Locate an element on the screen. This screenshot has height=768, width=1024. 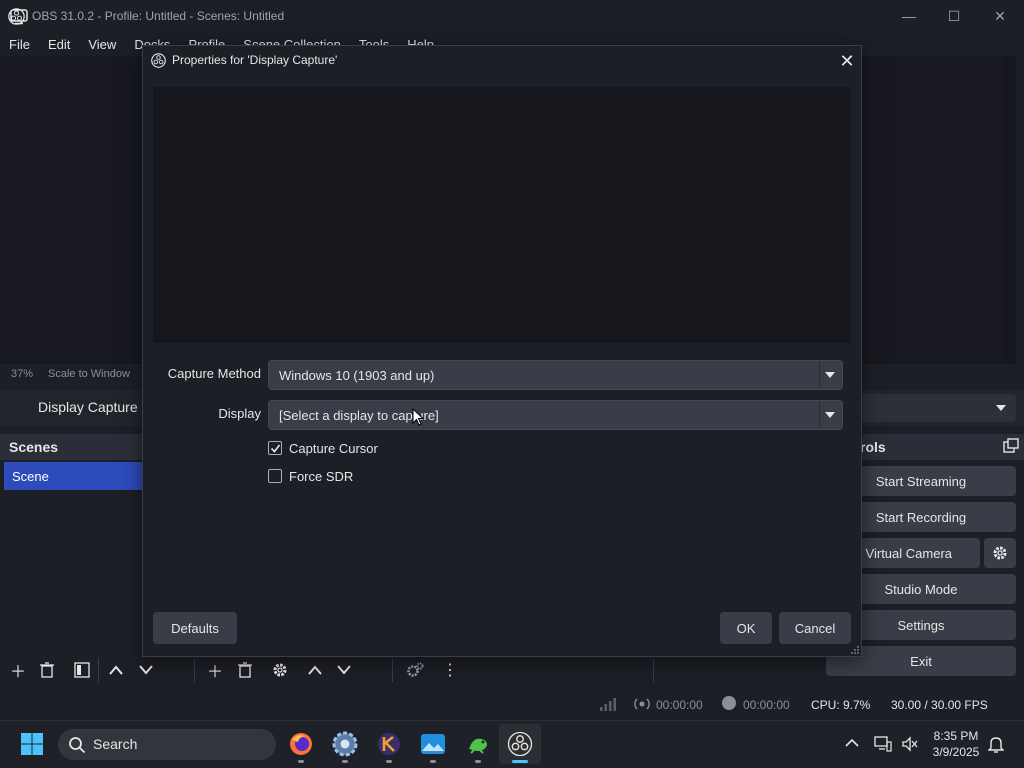
clock-time: 8:35 PM is located at coordinates (956, 736).